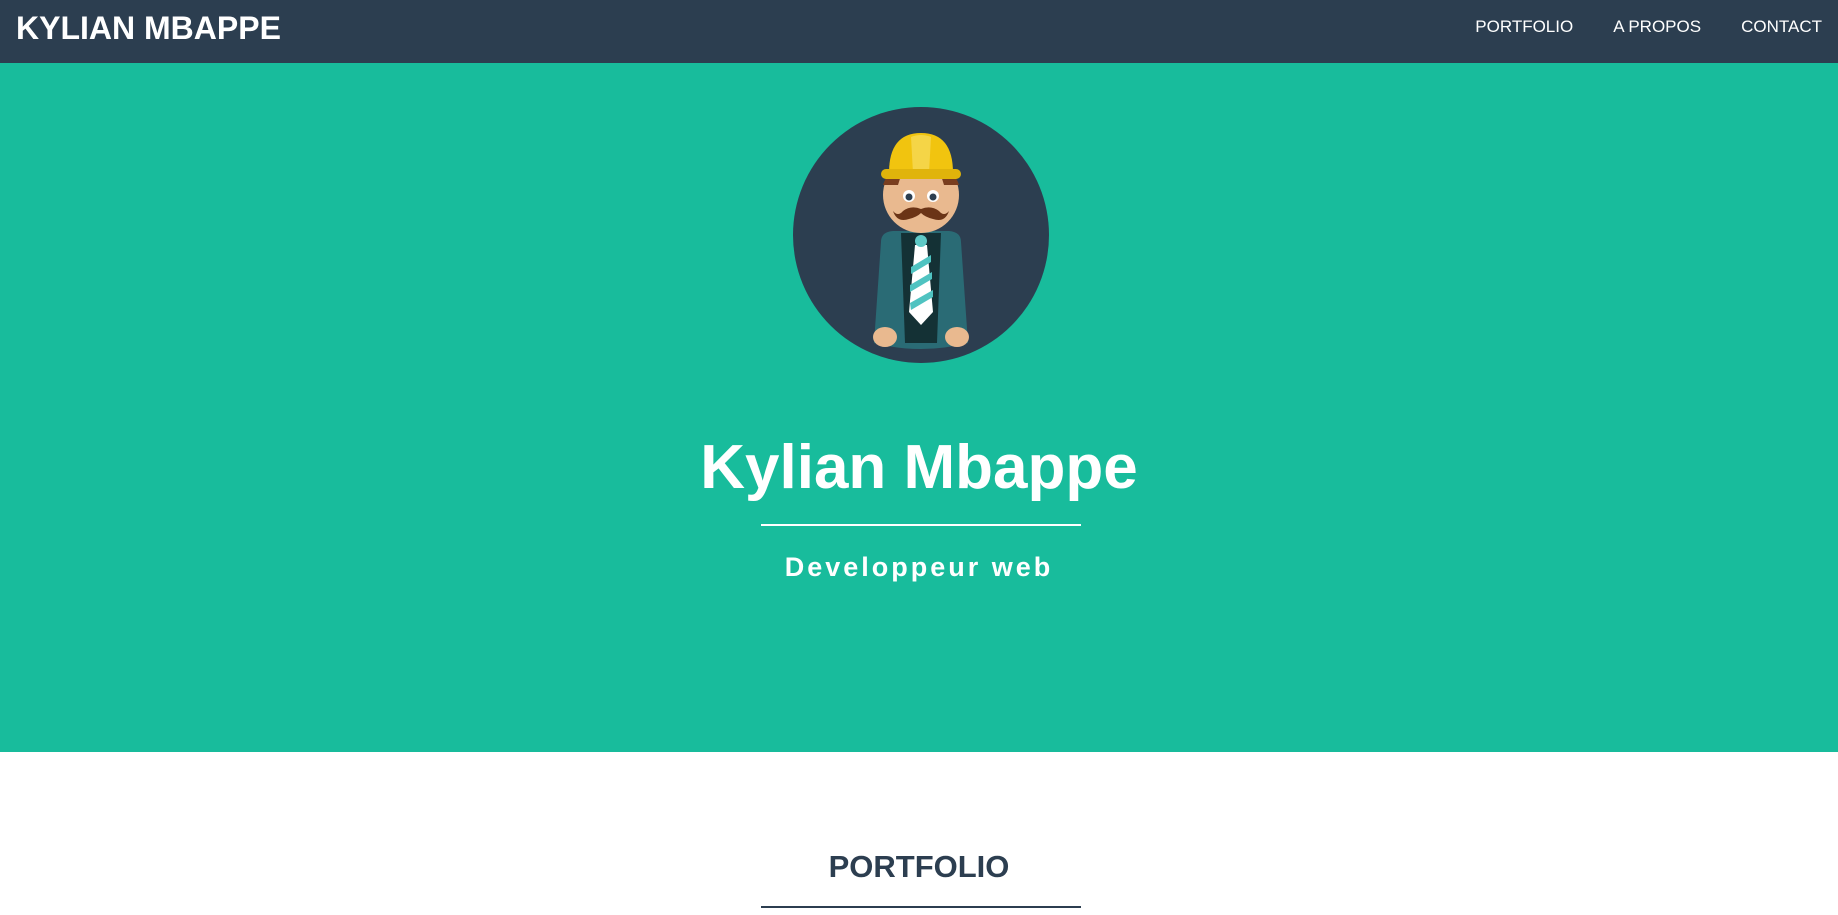 The image size is (1838, 915). I want to click on nav-link-portfolio: PORTFOLIO, so click(1524, 27).